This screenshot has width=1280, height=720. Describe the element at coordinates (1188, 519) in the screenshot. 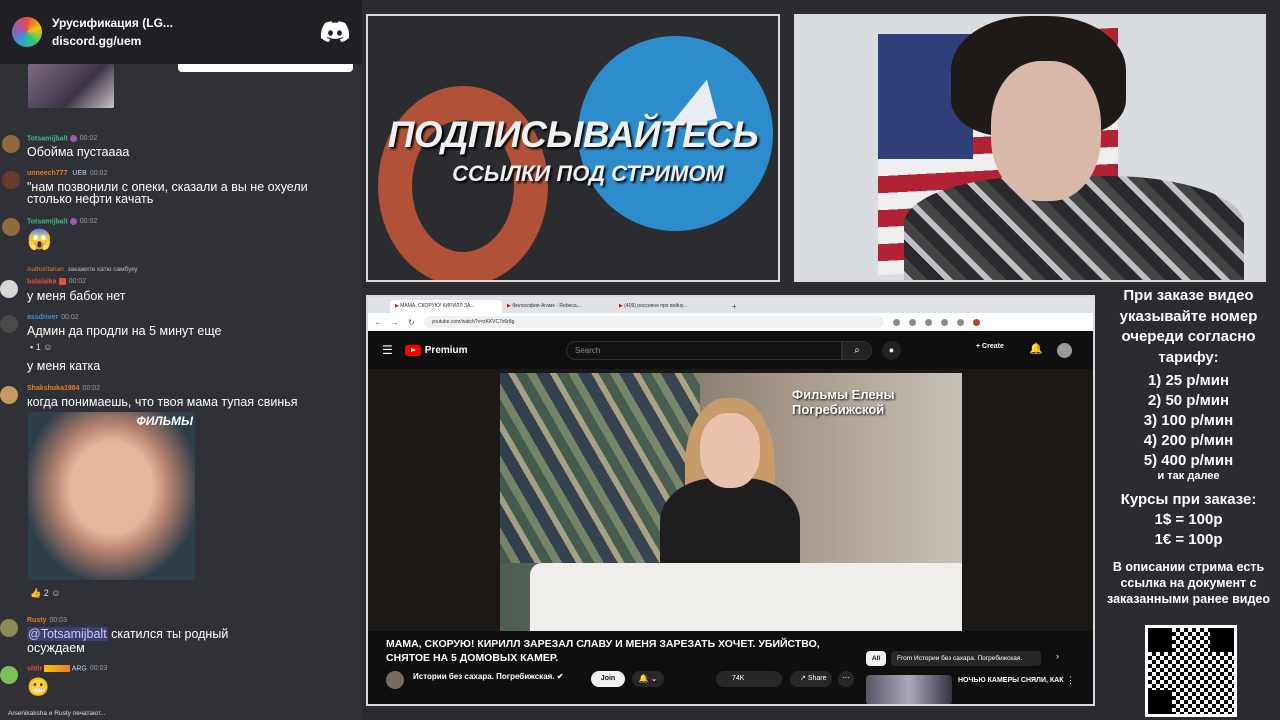

I see `course-usd: 1$ = 100р` at that location.